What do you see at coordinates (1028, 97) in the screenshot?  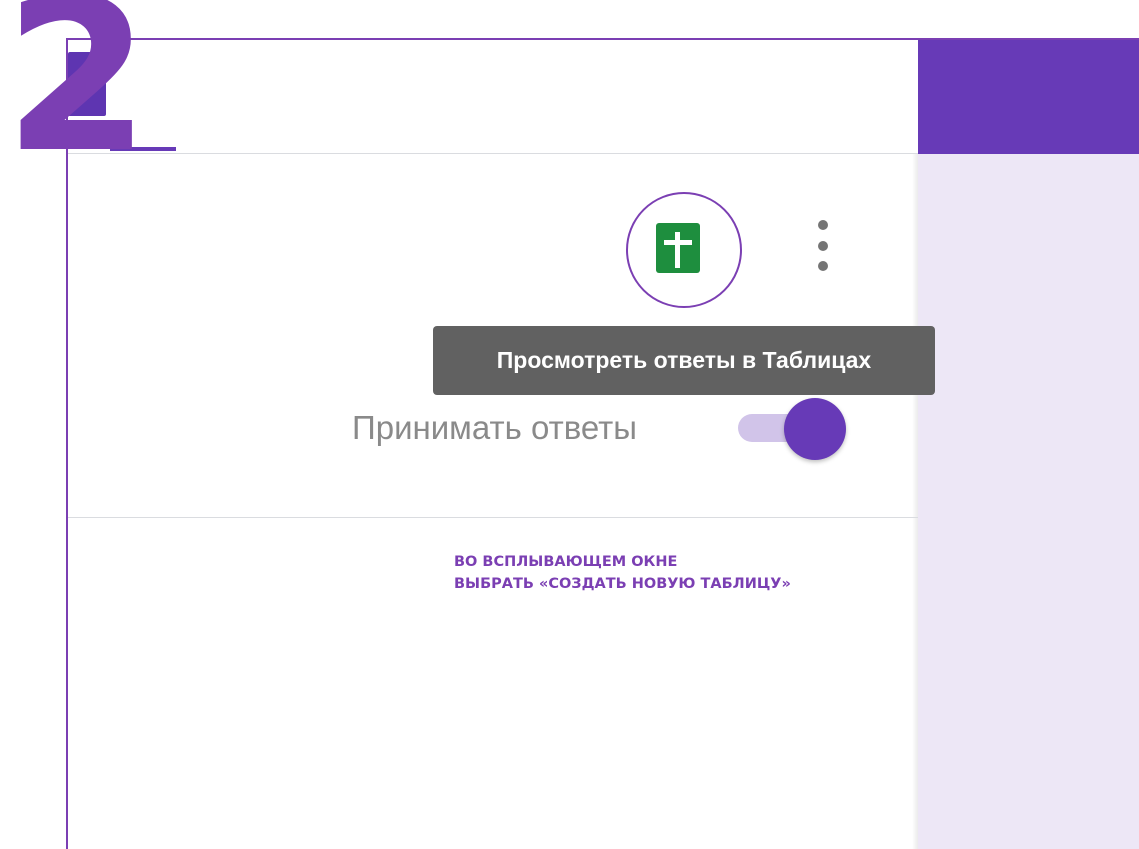 I see `form-theme-header` at bounding box center [1028, 97].